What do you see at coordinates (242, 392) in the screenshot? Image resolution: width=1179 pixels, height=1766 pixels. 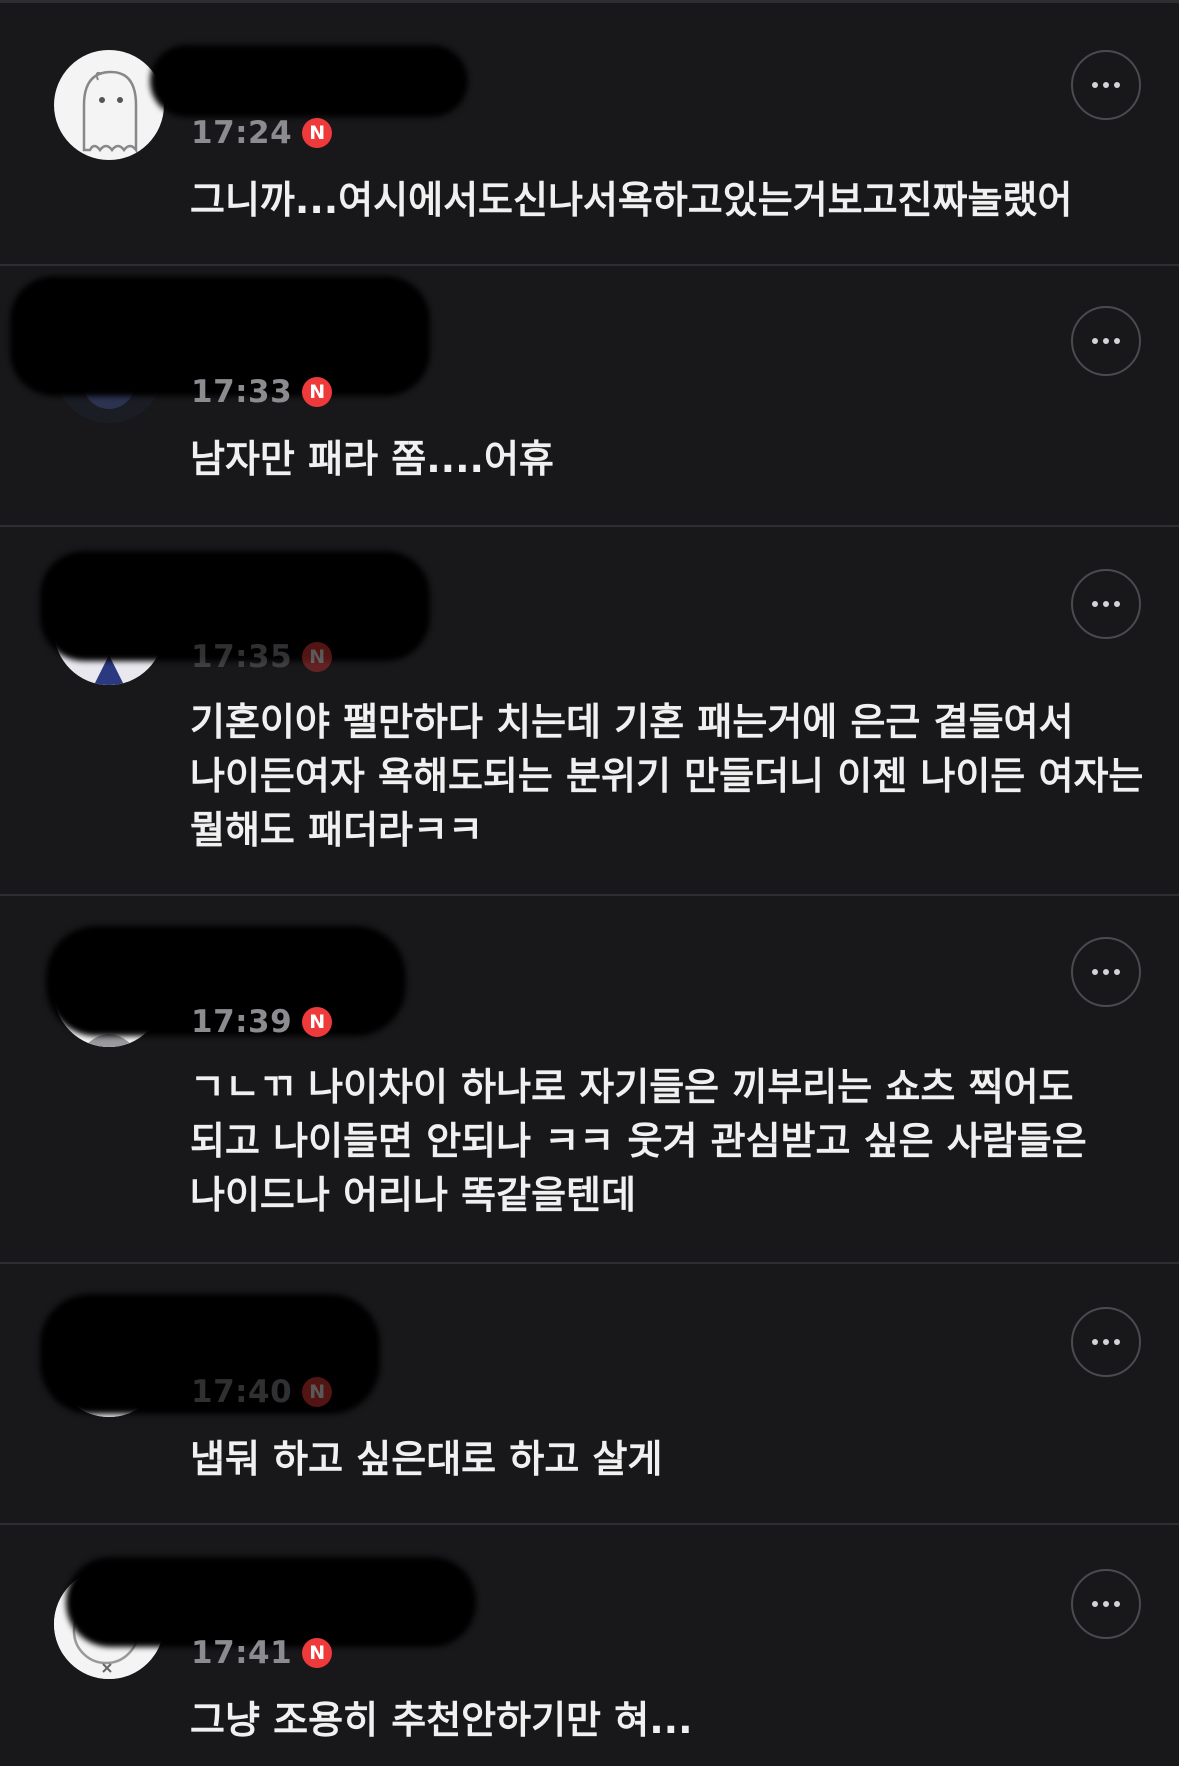 I see `comment-time: 17:33` at bounding box center [242, 392].